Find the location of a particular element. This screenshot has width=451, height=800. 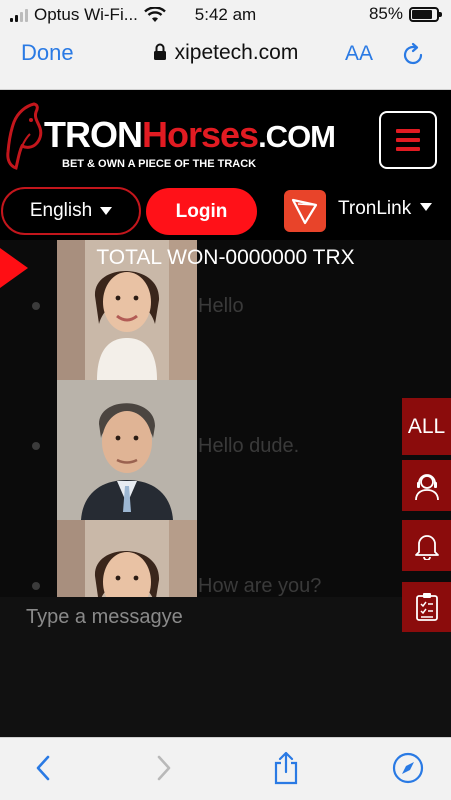

hamburger-menu-button is located at coordinates (408, 140).